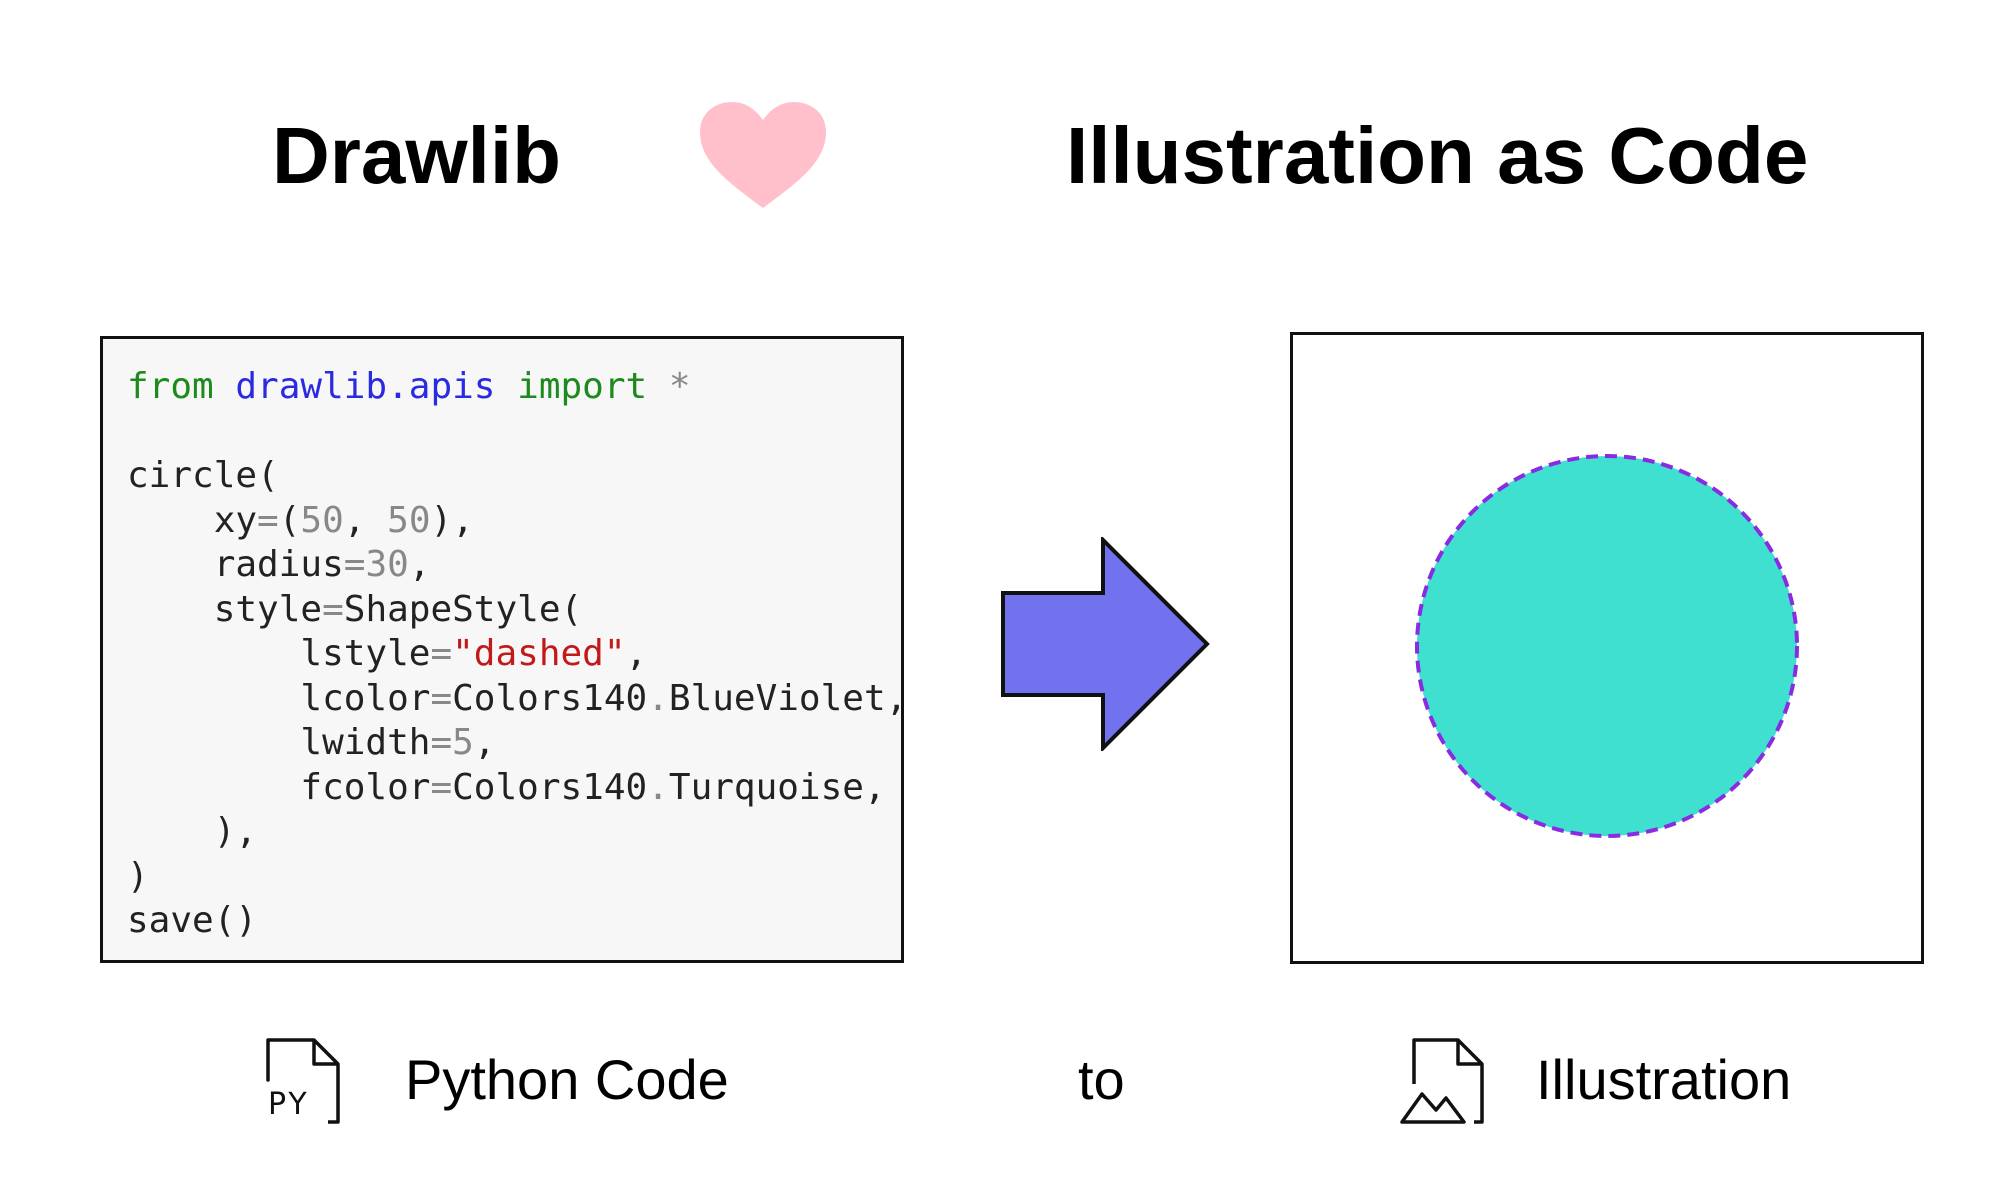  What do you see at coordinates (763, 155) in the screenshot?
I see `heart-icon` at bounding box center [763, 155].